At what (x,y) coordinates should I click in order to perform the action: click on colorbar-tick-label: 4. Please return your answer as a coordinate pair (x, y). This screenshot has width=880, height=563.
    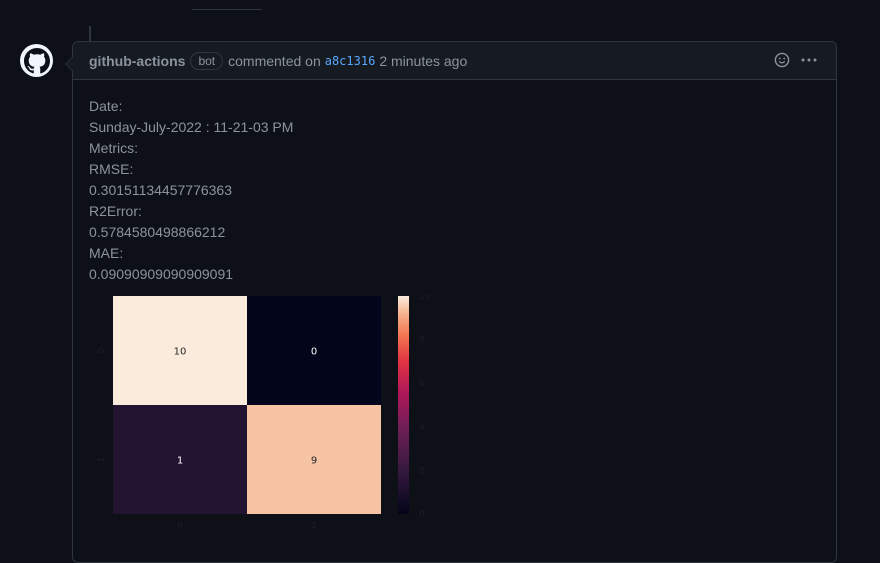
    Looking at the image, I should click on (422, 428).